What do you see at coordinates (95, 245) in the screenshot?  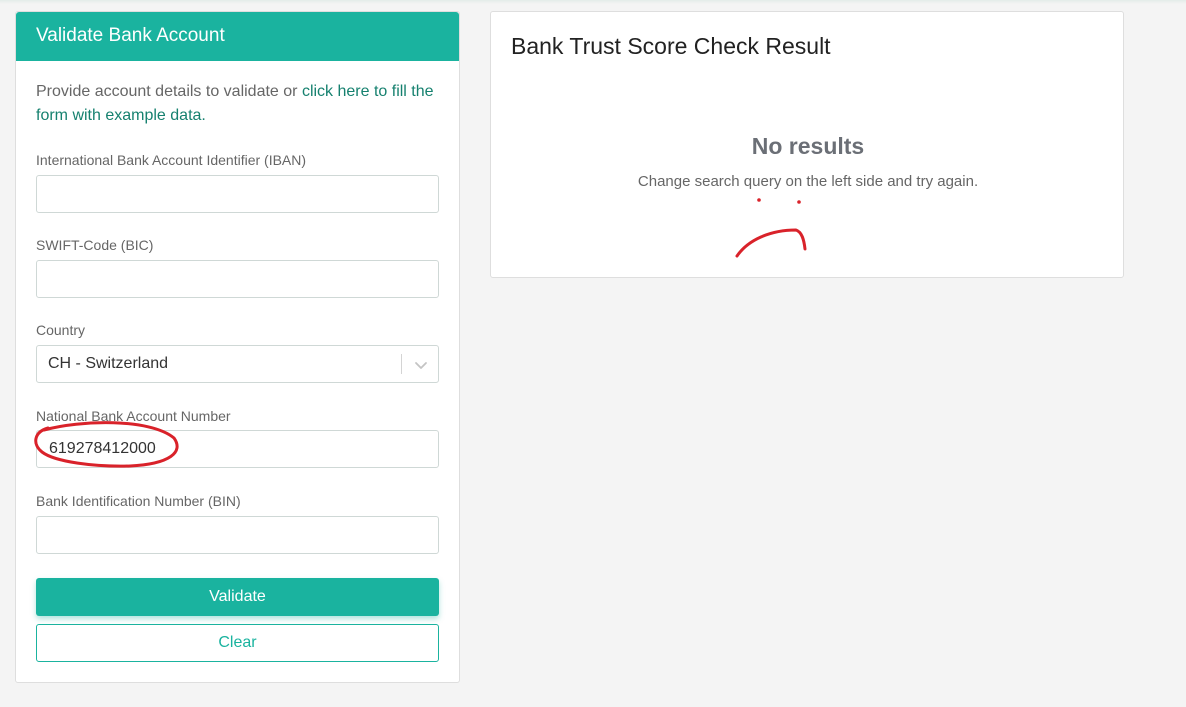 I see `bic-label: SWIFT-Code (BIC)` at bounding box center [95, 245].